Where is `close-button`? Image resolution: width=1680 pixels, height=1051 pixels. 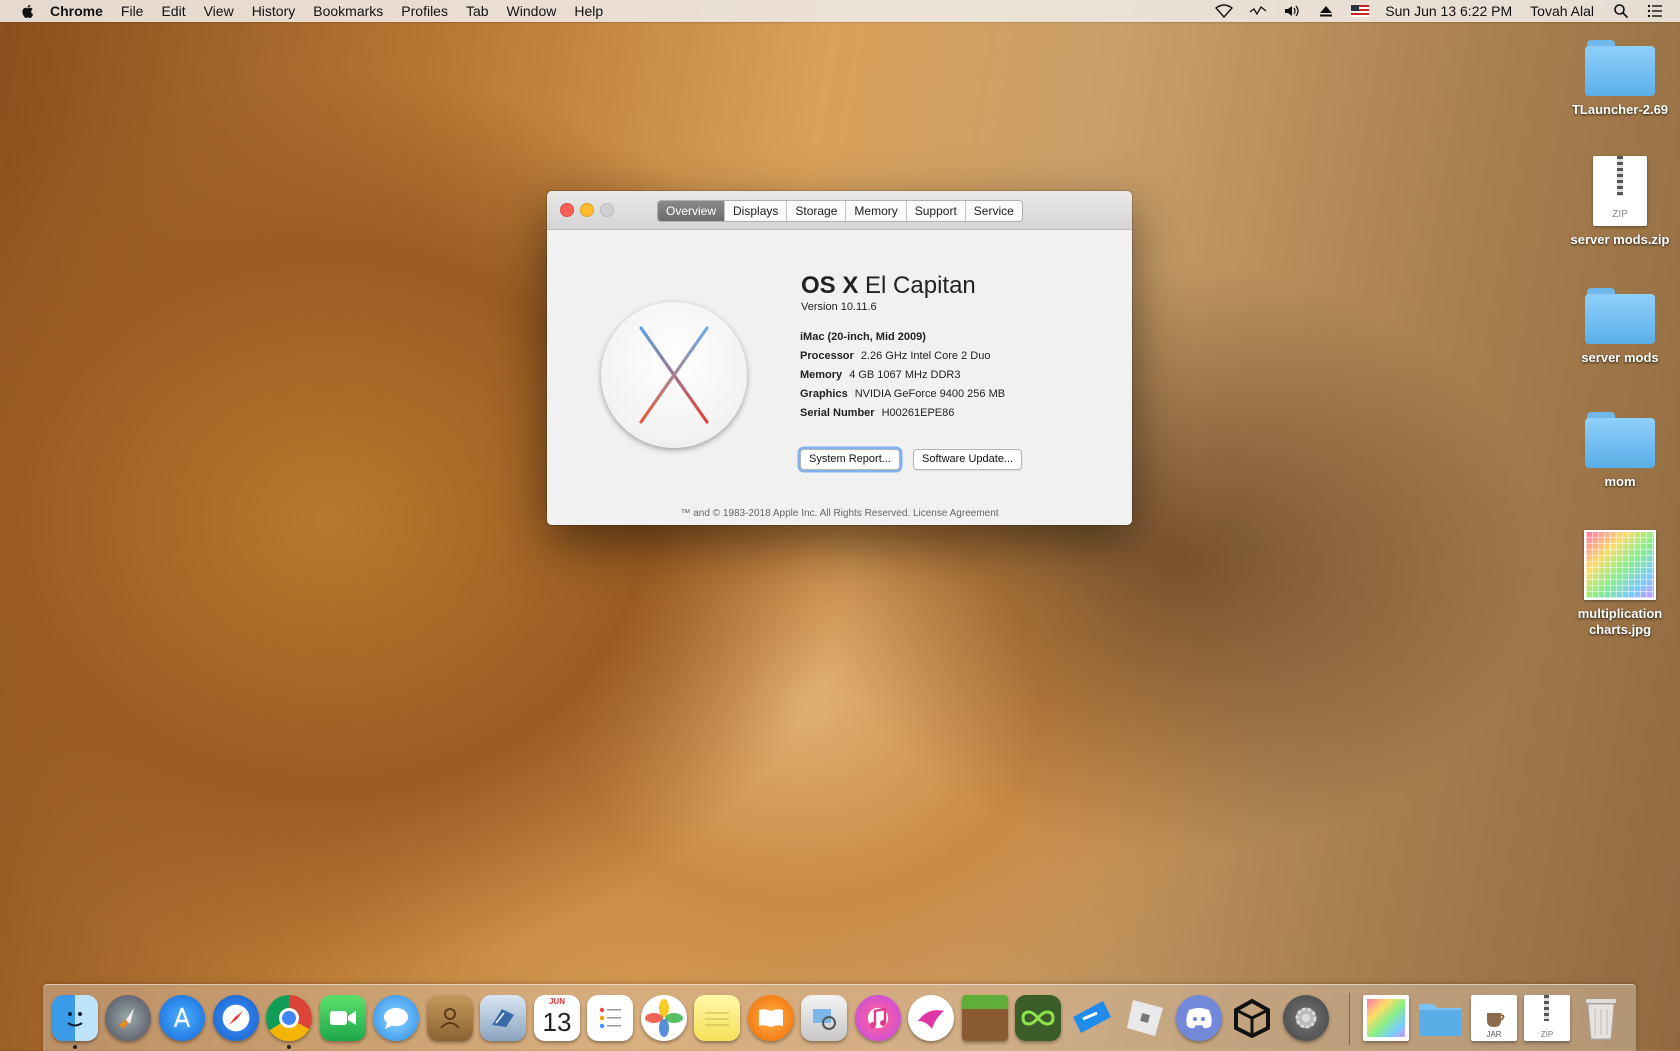
close-button is located at coordinates (567, 210).